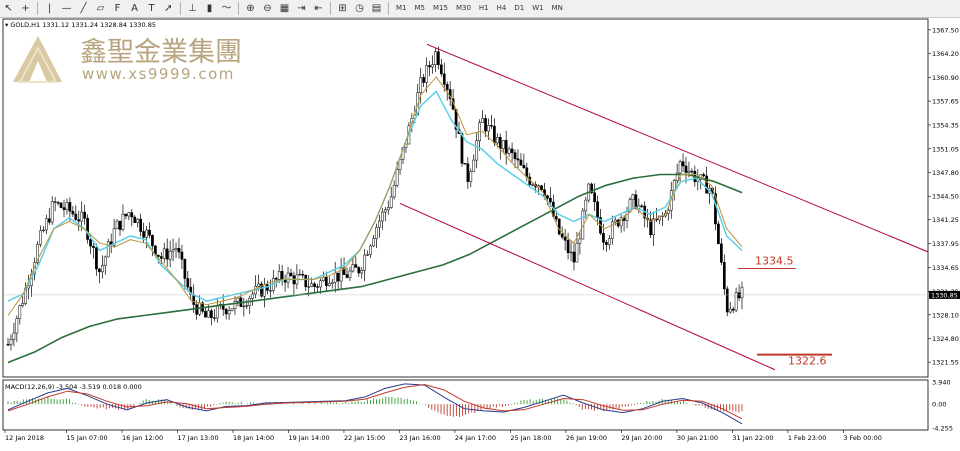 The image size is (960, 451). I want to click on price-tick-label: 1351.05, so click(945, 149).